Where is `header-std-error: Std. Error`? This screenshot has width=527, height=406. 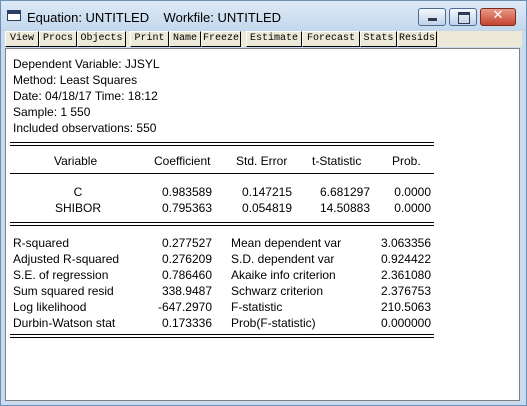
header-std-error: Std. Error is located at coordinates (262, 161).